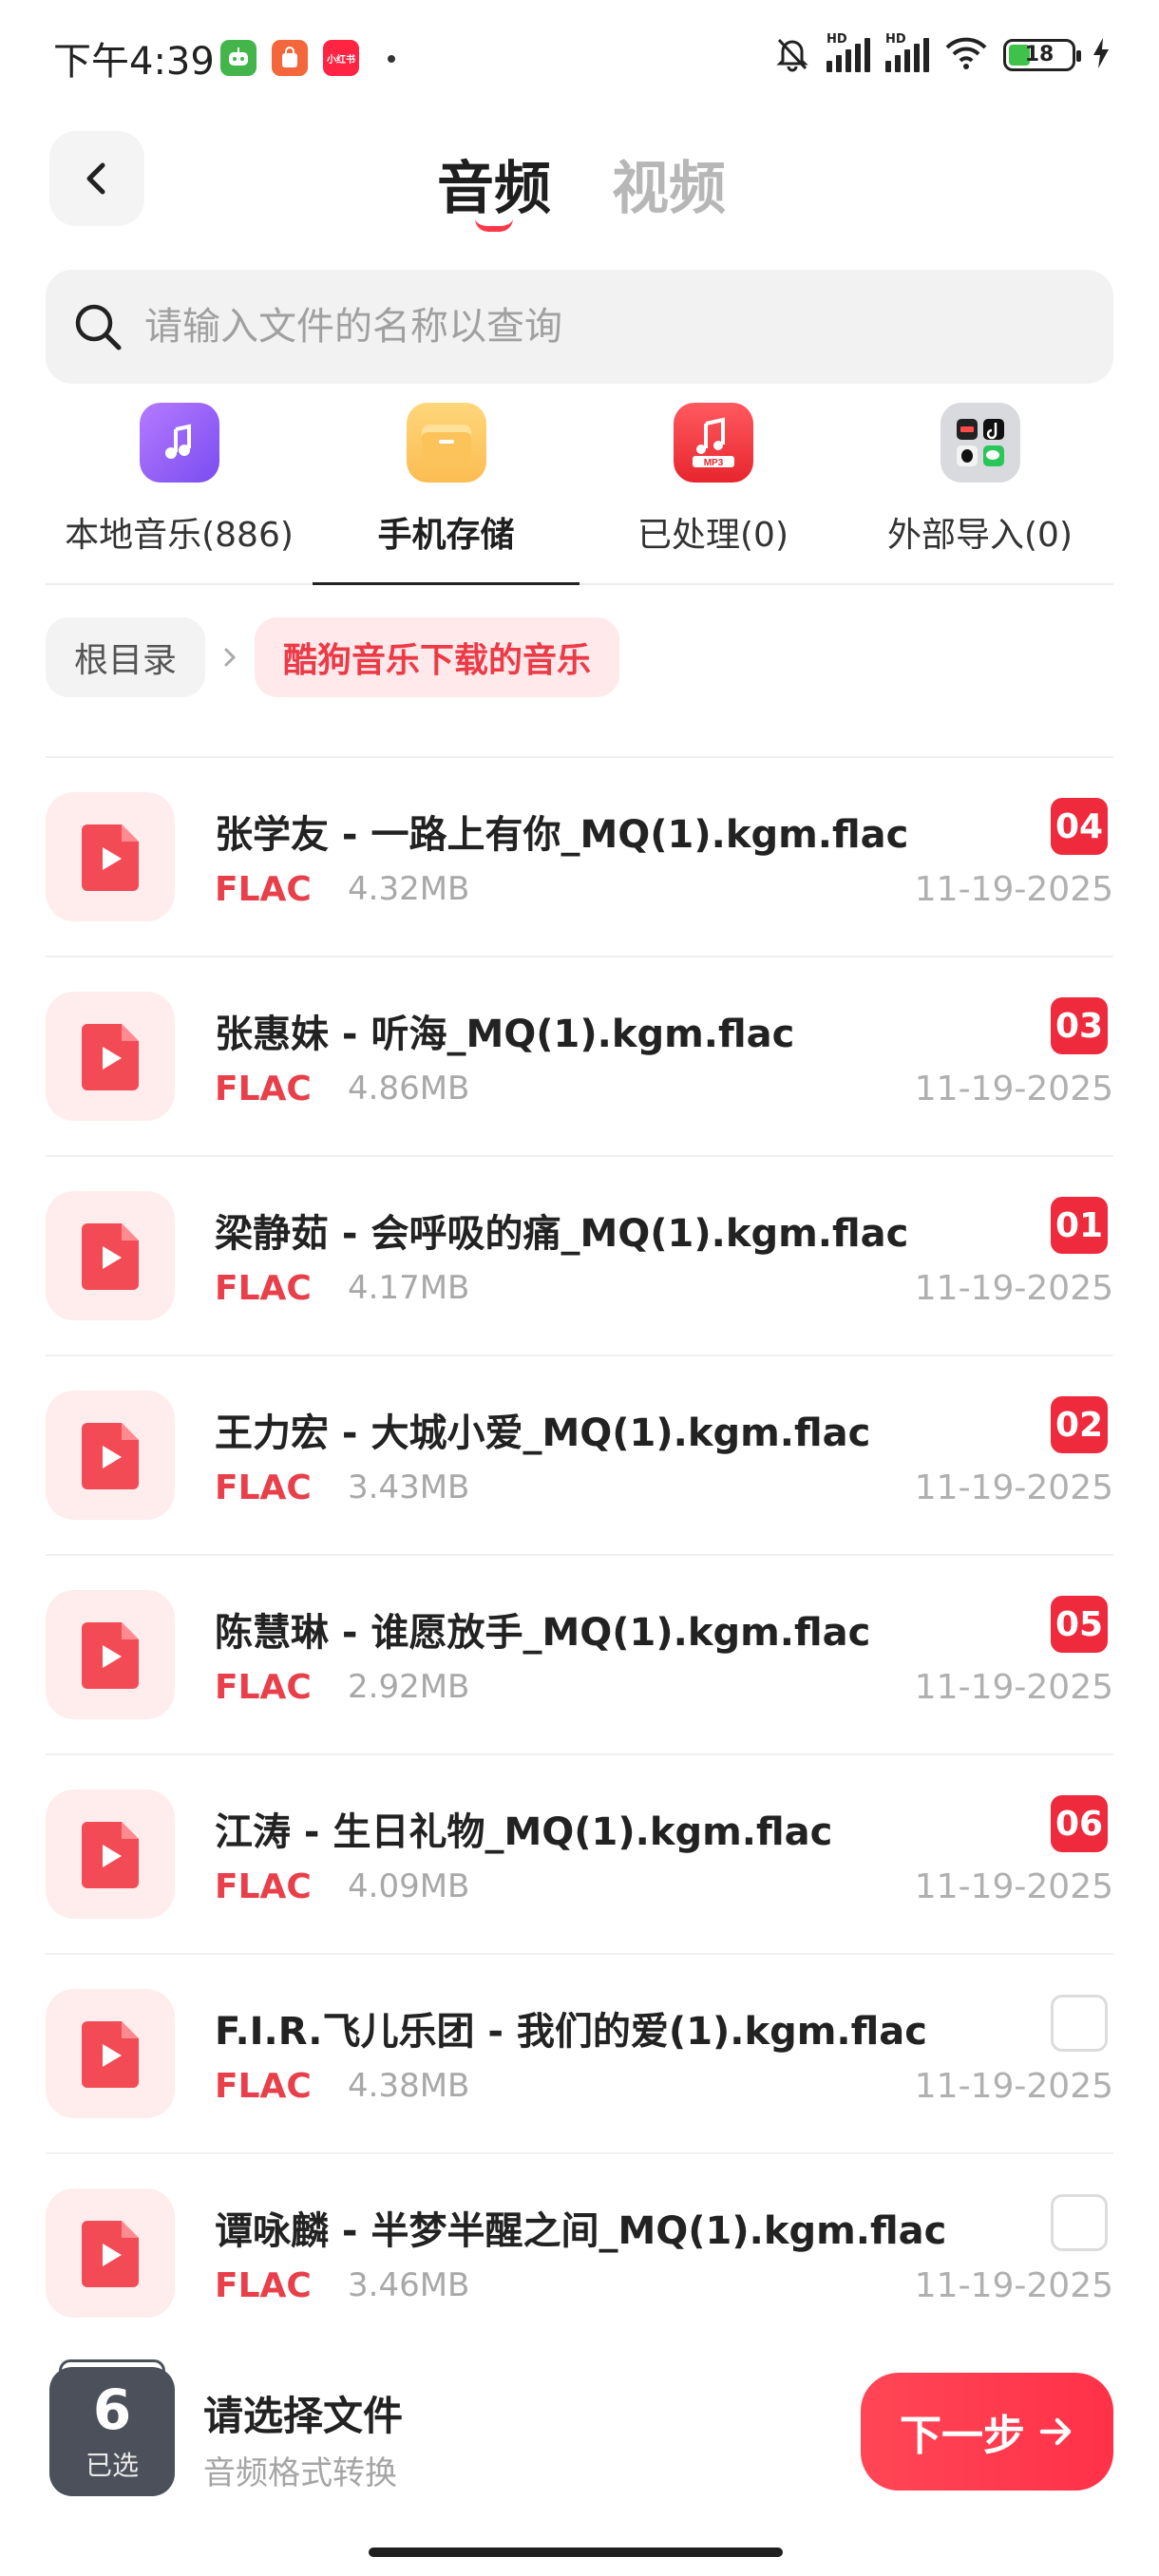 The height and width of the screenshot is (2576, 1159). What do you see at coordinates (98, 327) in the screenshot?
I see `search-icon` at bounding box center [98, 327].